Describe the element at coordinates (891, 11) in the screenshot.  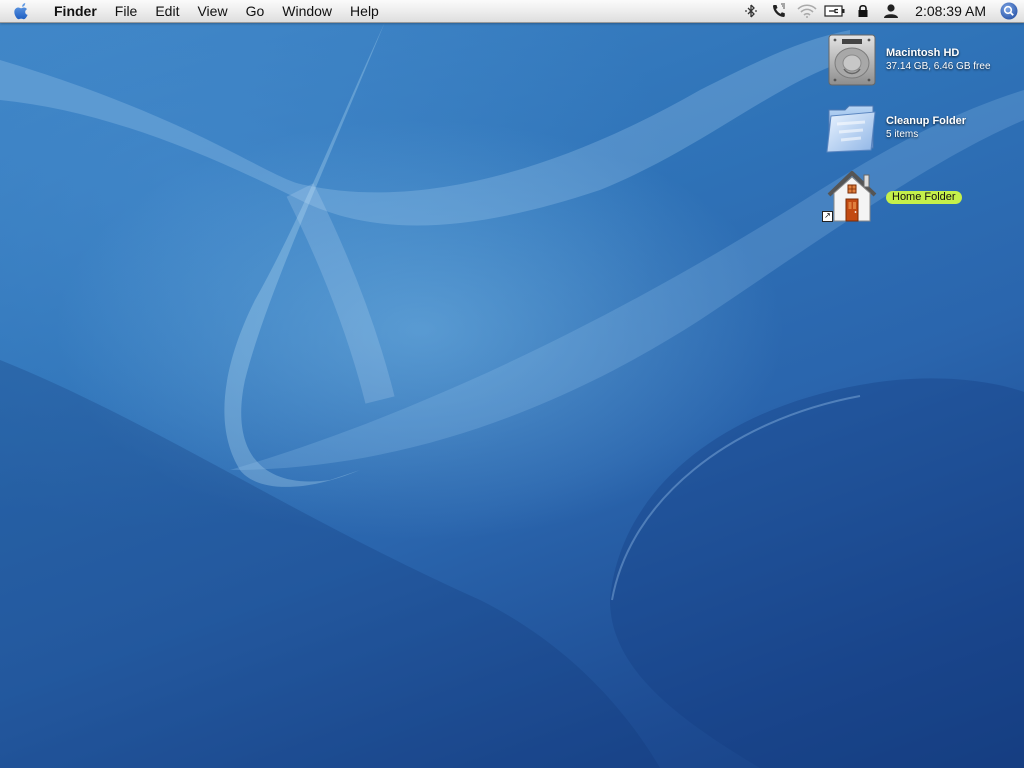
I see `user-icon` at that location.